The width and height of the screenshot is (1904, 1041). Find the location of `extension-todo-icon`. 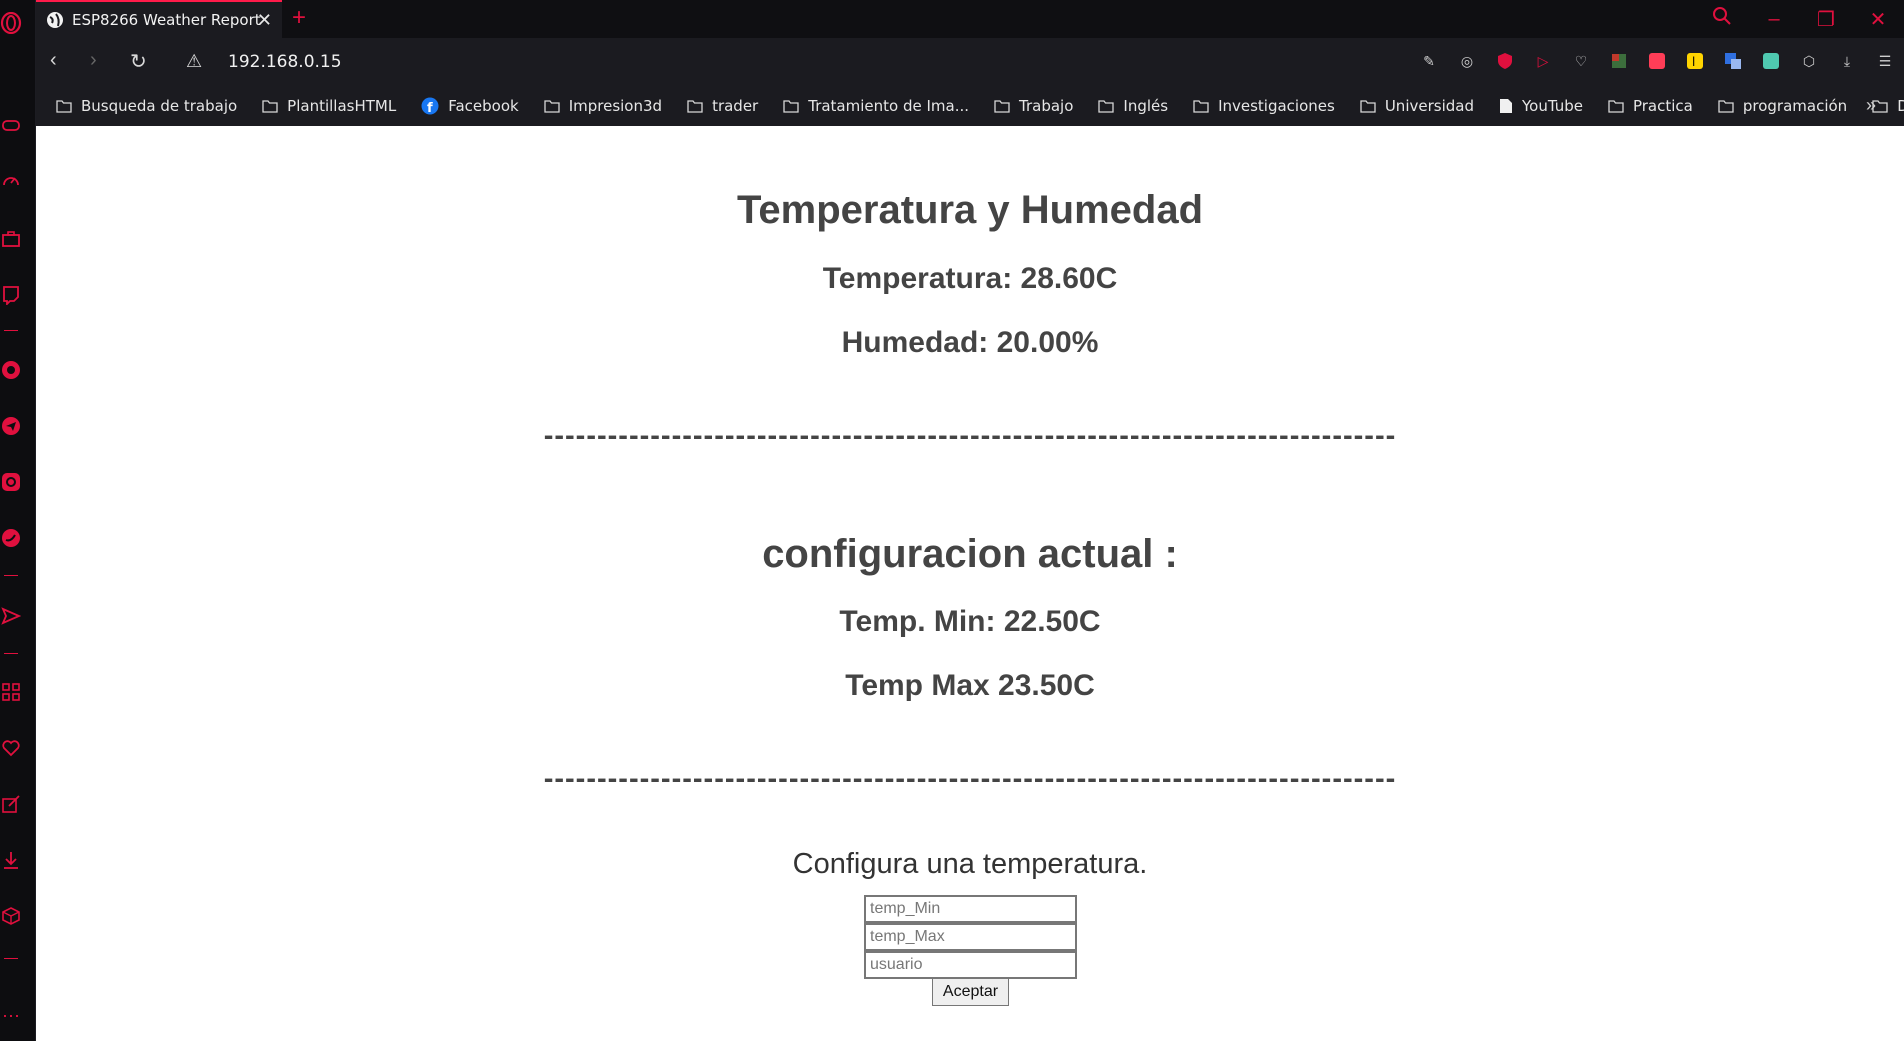

extension-todo-icon is located at coordinates (1657, 61).